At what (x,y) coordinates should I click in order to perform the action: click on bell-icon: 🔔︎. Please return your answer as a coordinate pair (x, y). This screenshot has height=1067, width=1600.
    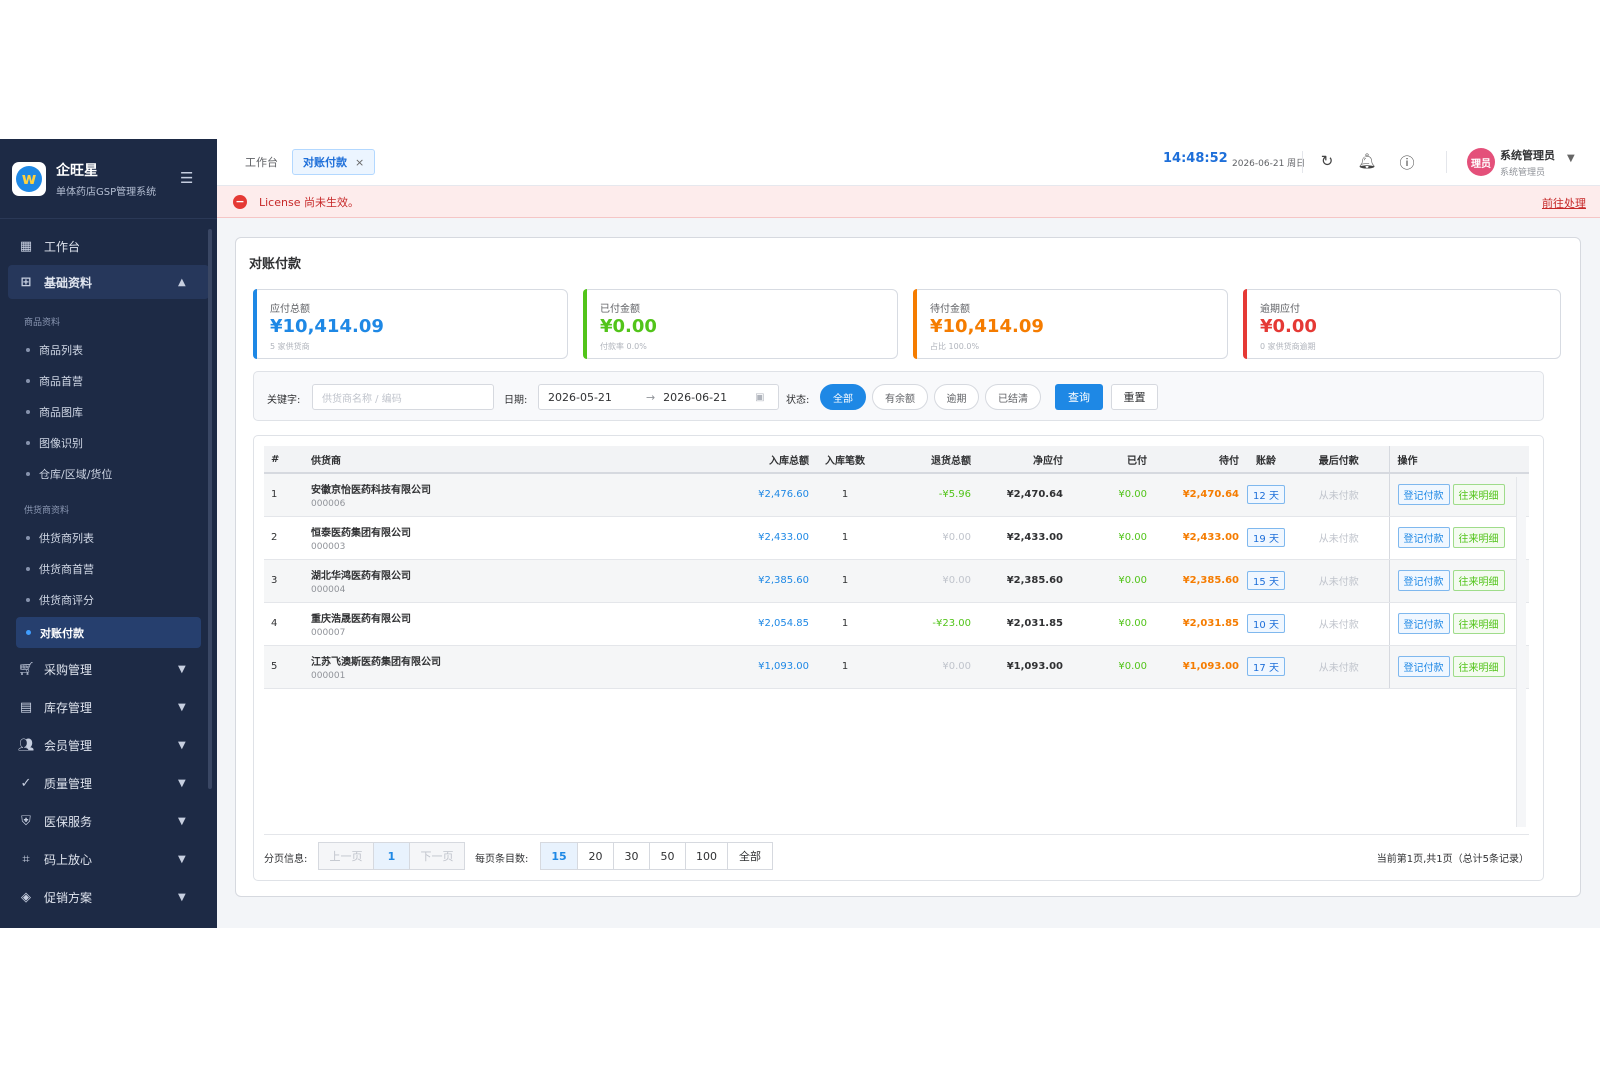
    Looking at the image, I should click on (1367, 162).